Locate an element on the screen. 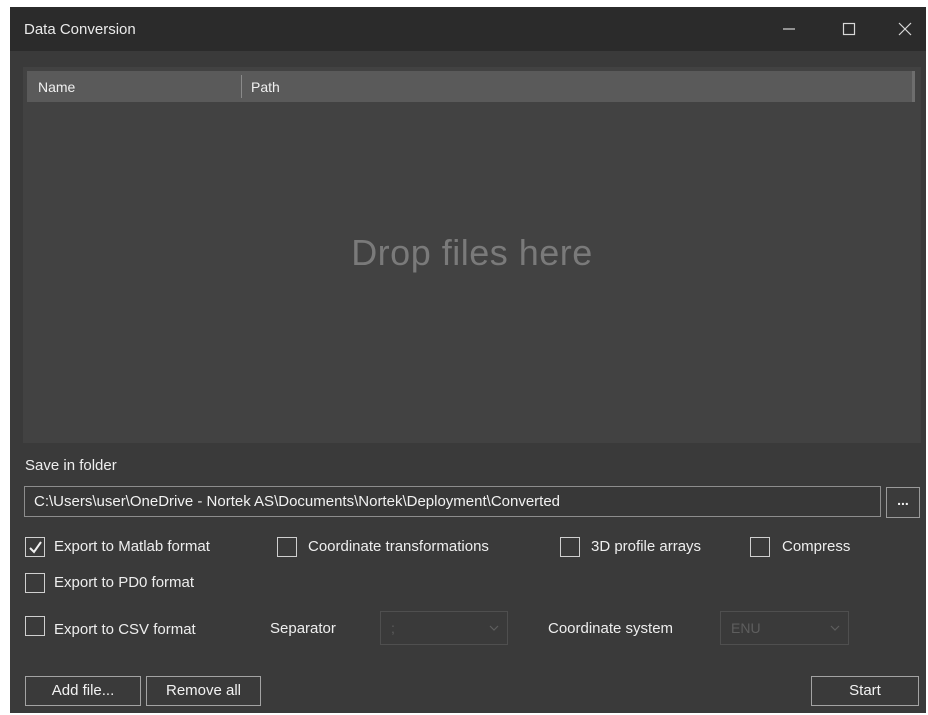 This screenshot has width=928, height=715. maximize-icon is located at coordinates (849, 29).